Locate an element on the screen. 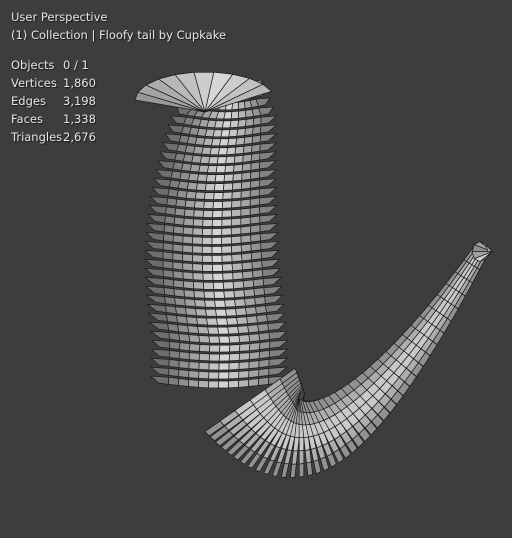 The image size is (512, 538). stat-label: Objects is located at coordinates (33, 65).